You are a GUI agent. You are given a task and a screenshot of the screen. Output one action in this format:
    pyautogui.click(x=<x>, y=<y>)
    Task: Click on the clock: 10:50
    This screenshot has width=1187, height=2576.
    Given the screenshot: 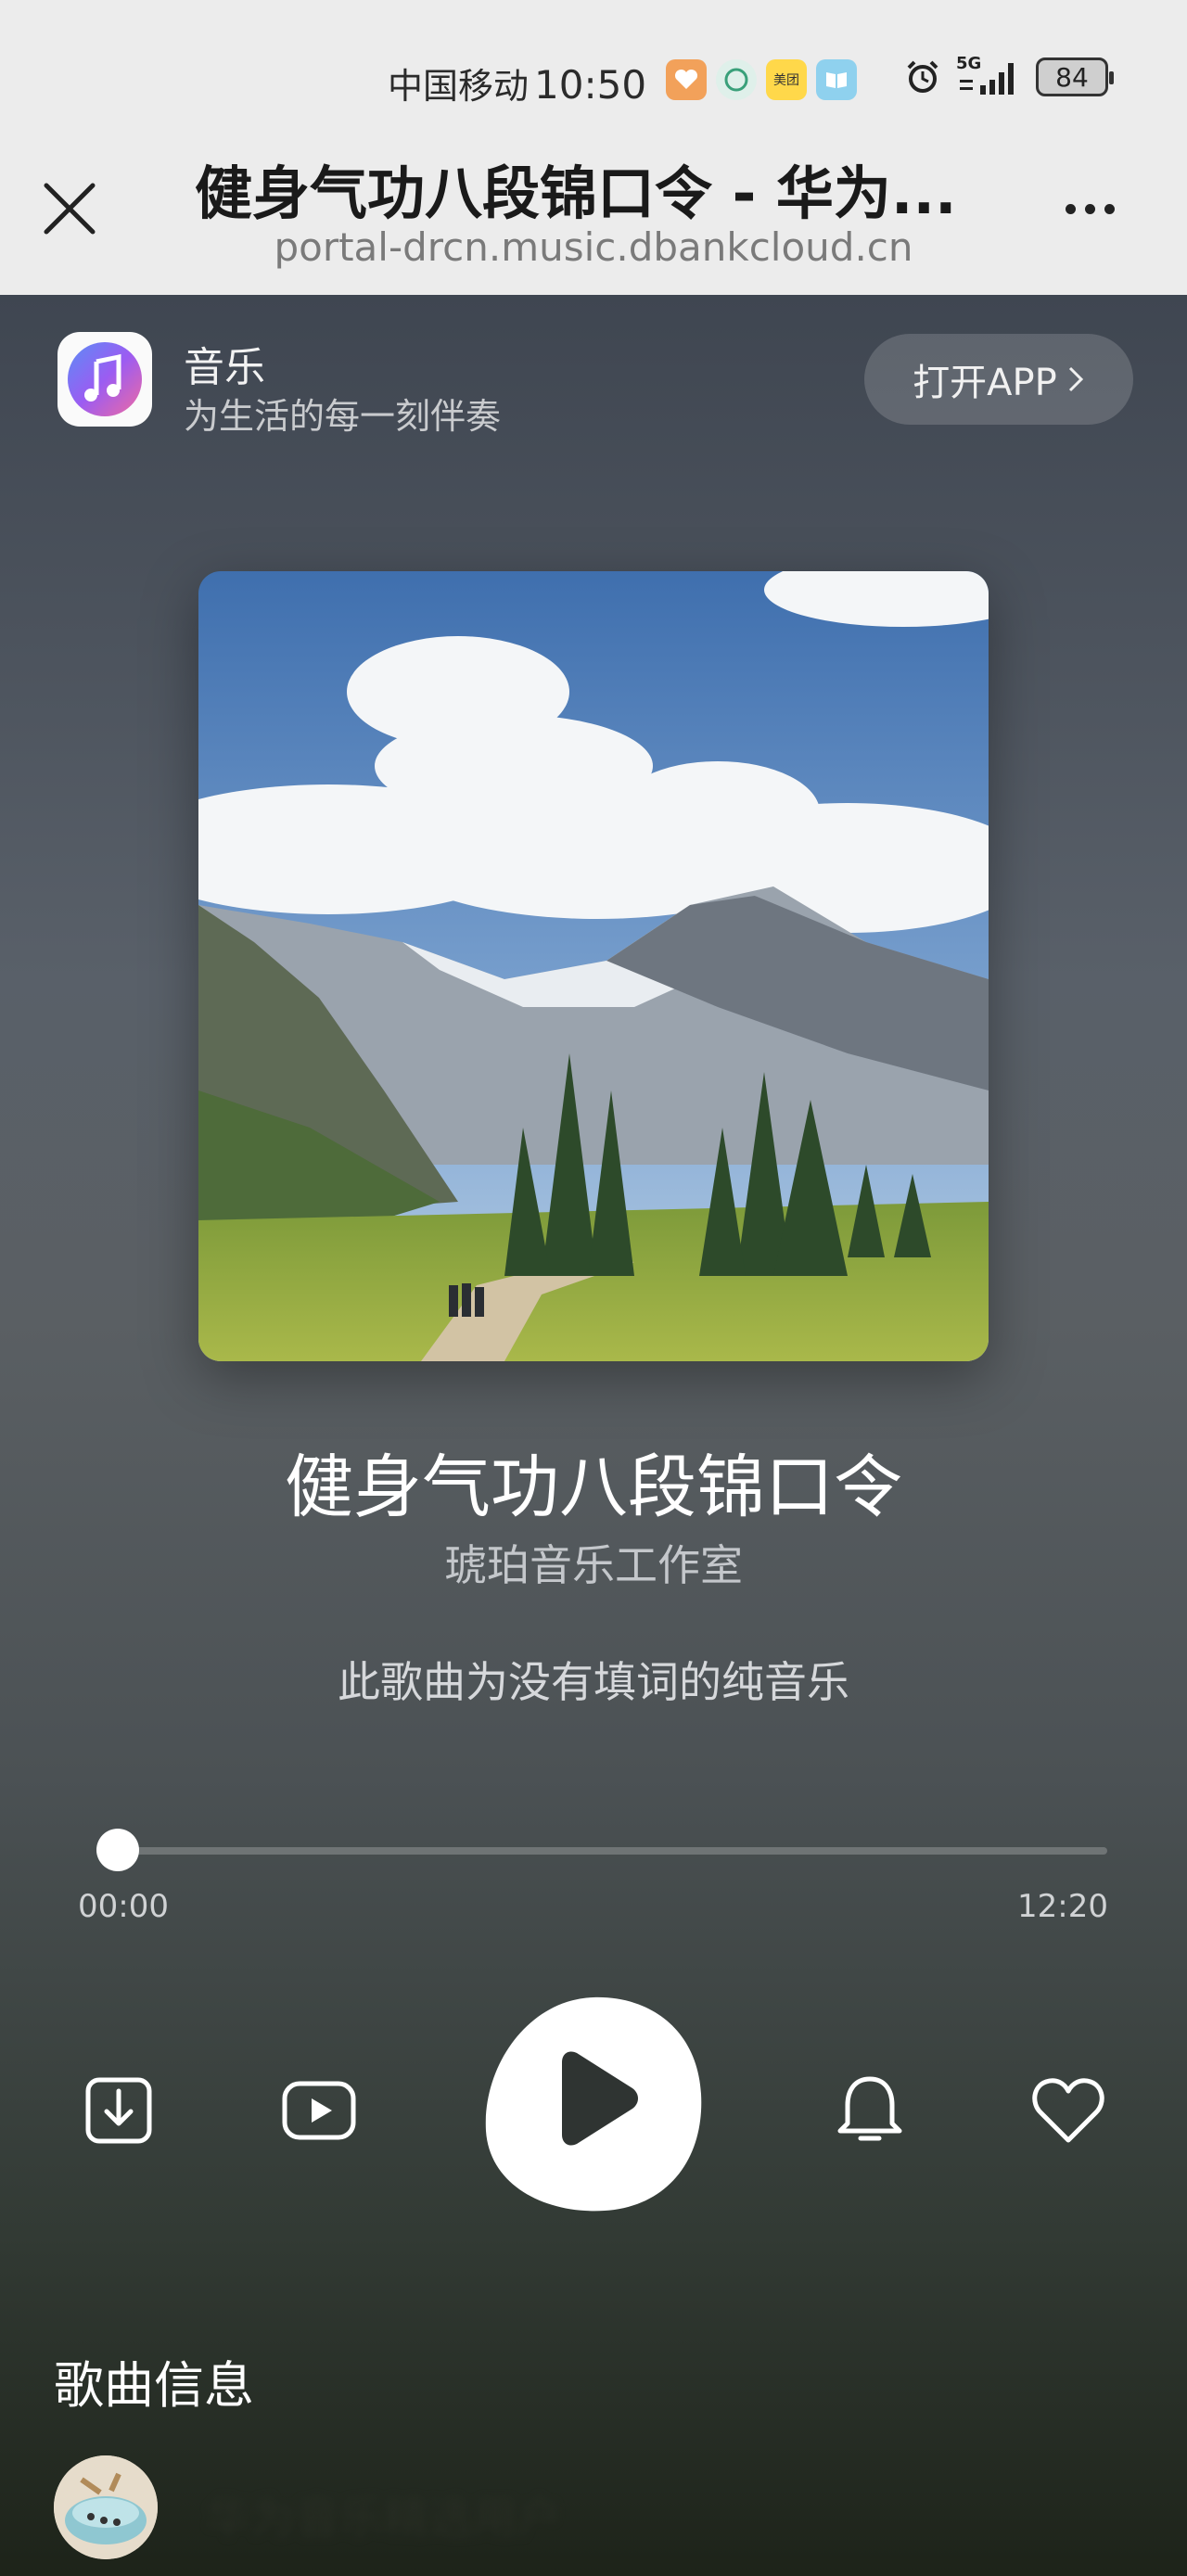 What is the action you would take?
    pyautogui.click(x=590, y=85)
    